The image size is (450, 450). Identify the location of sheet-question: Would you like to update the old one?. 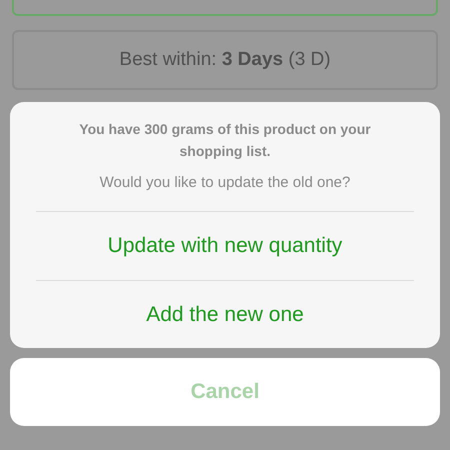
(225, 182).